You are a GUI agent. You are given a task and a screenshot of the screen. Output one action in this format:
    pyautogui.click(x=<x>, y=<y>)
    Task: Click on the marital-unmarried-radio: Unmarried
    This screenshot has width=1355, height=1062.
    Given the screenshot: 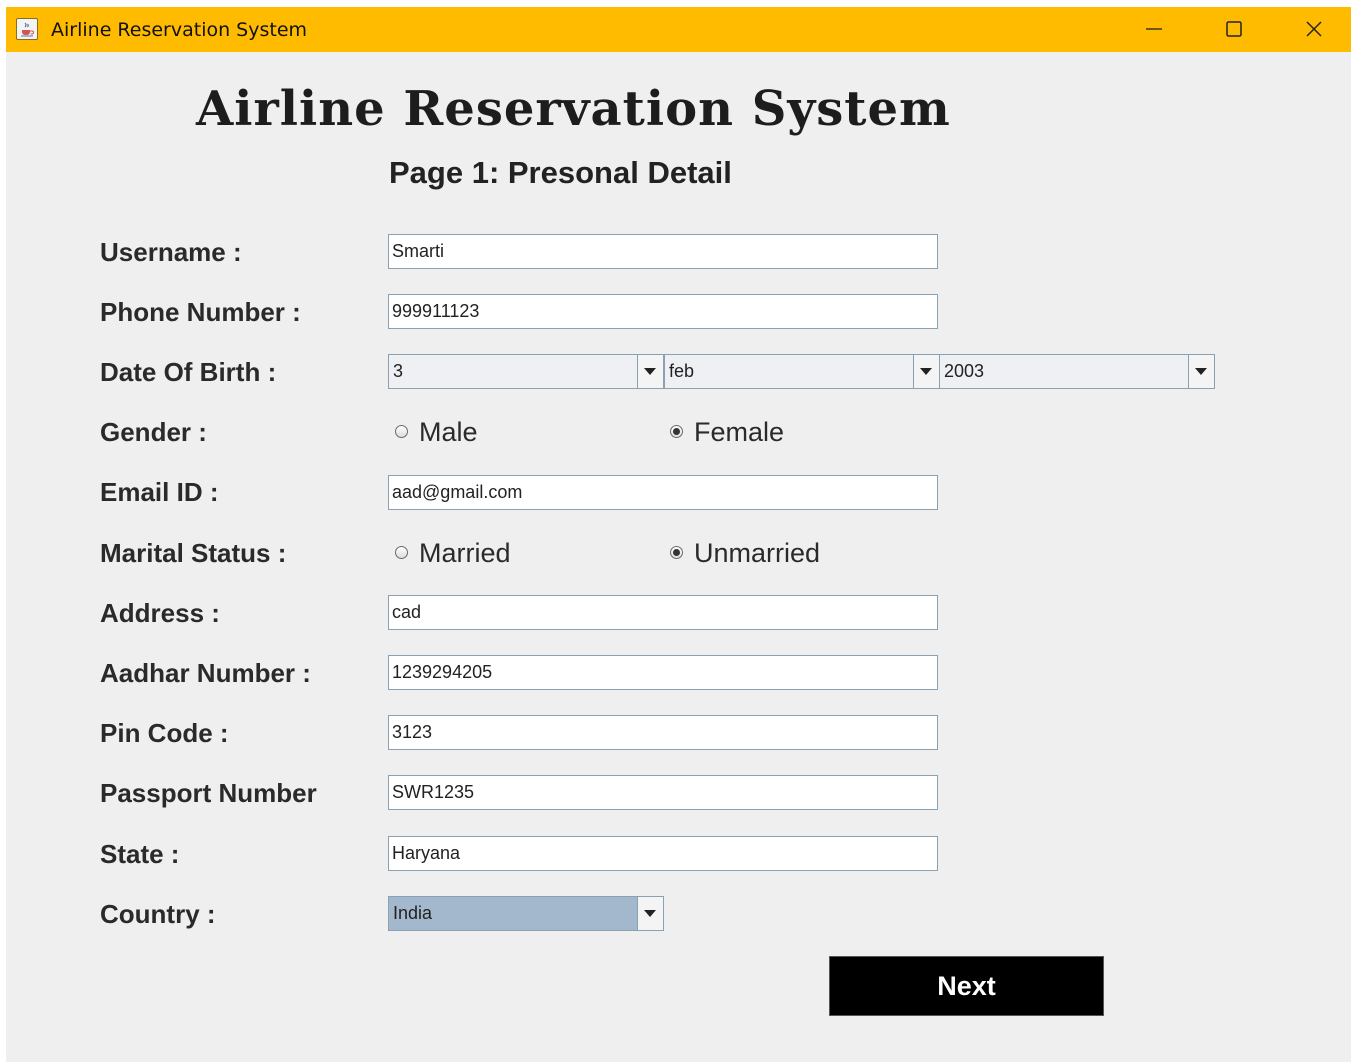 What is the action you would take?
    pyautogui.click(x=785, y=554)
    